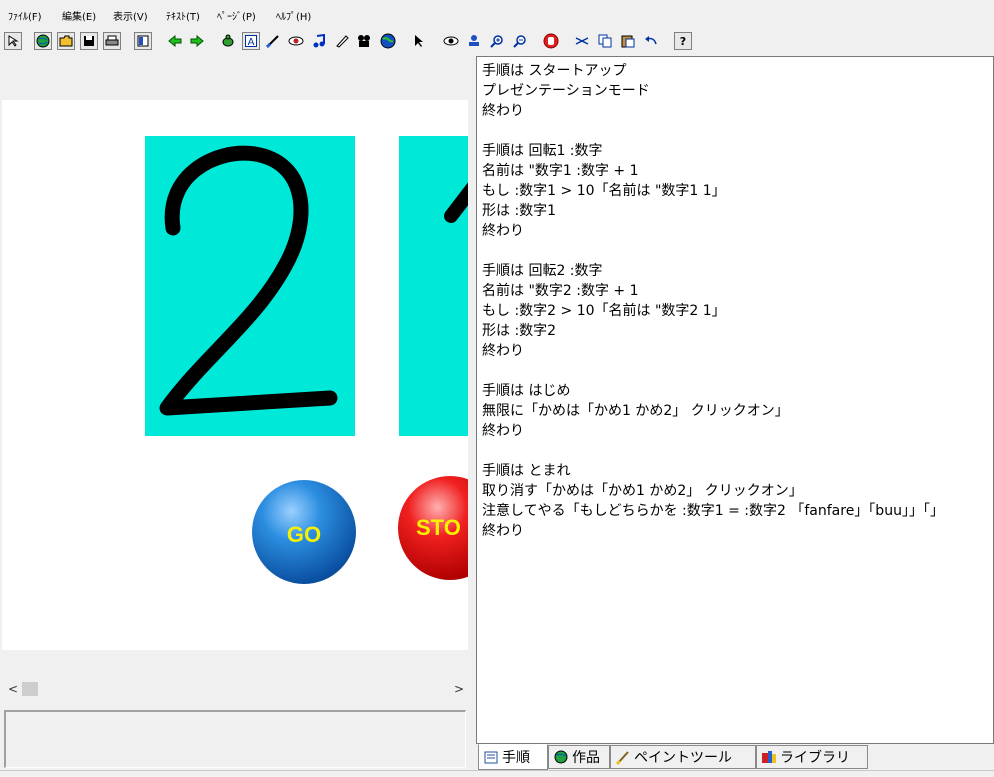 This screenshot has height=777, width=994. I want to click on tab-paint-tool: ペイントツール, so click(683, 757).